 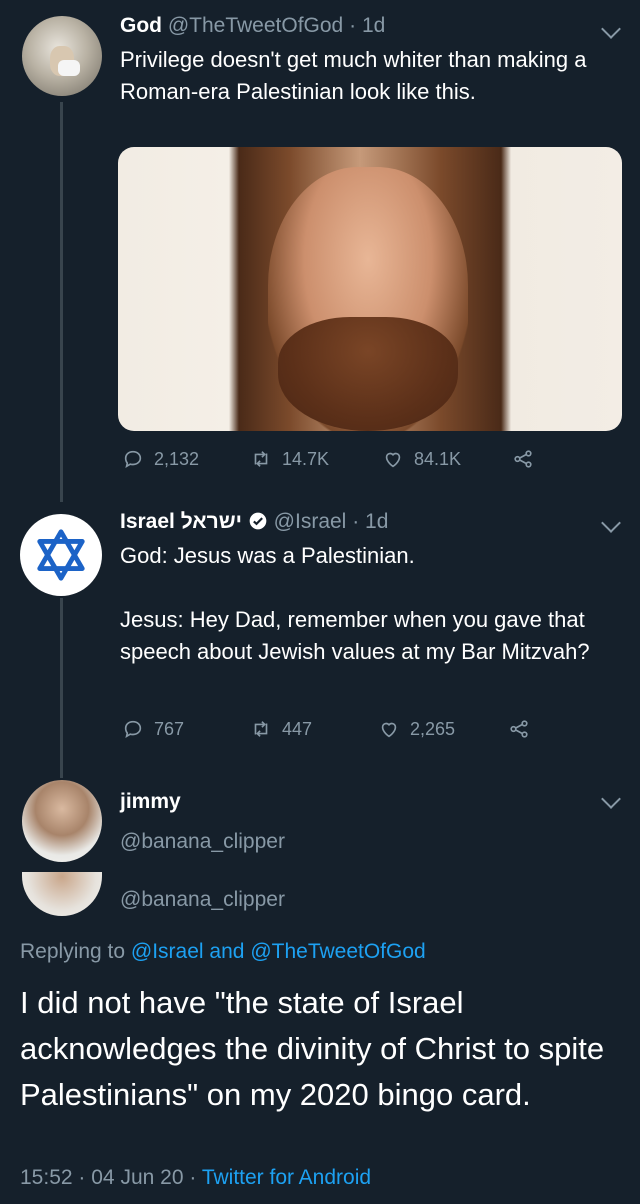 What do you see at coordinates (69, 68) in the screenshot?
I see `avatar-mask` at bounding box center [69, 68].